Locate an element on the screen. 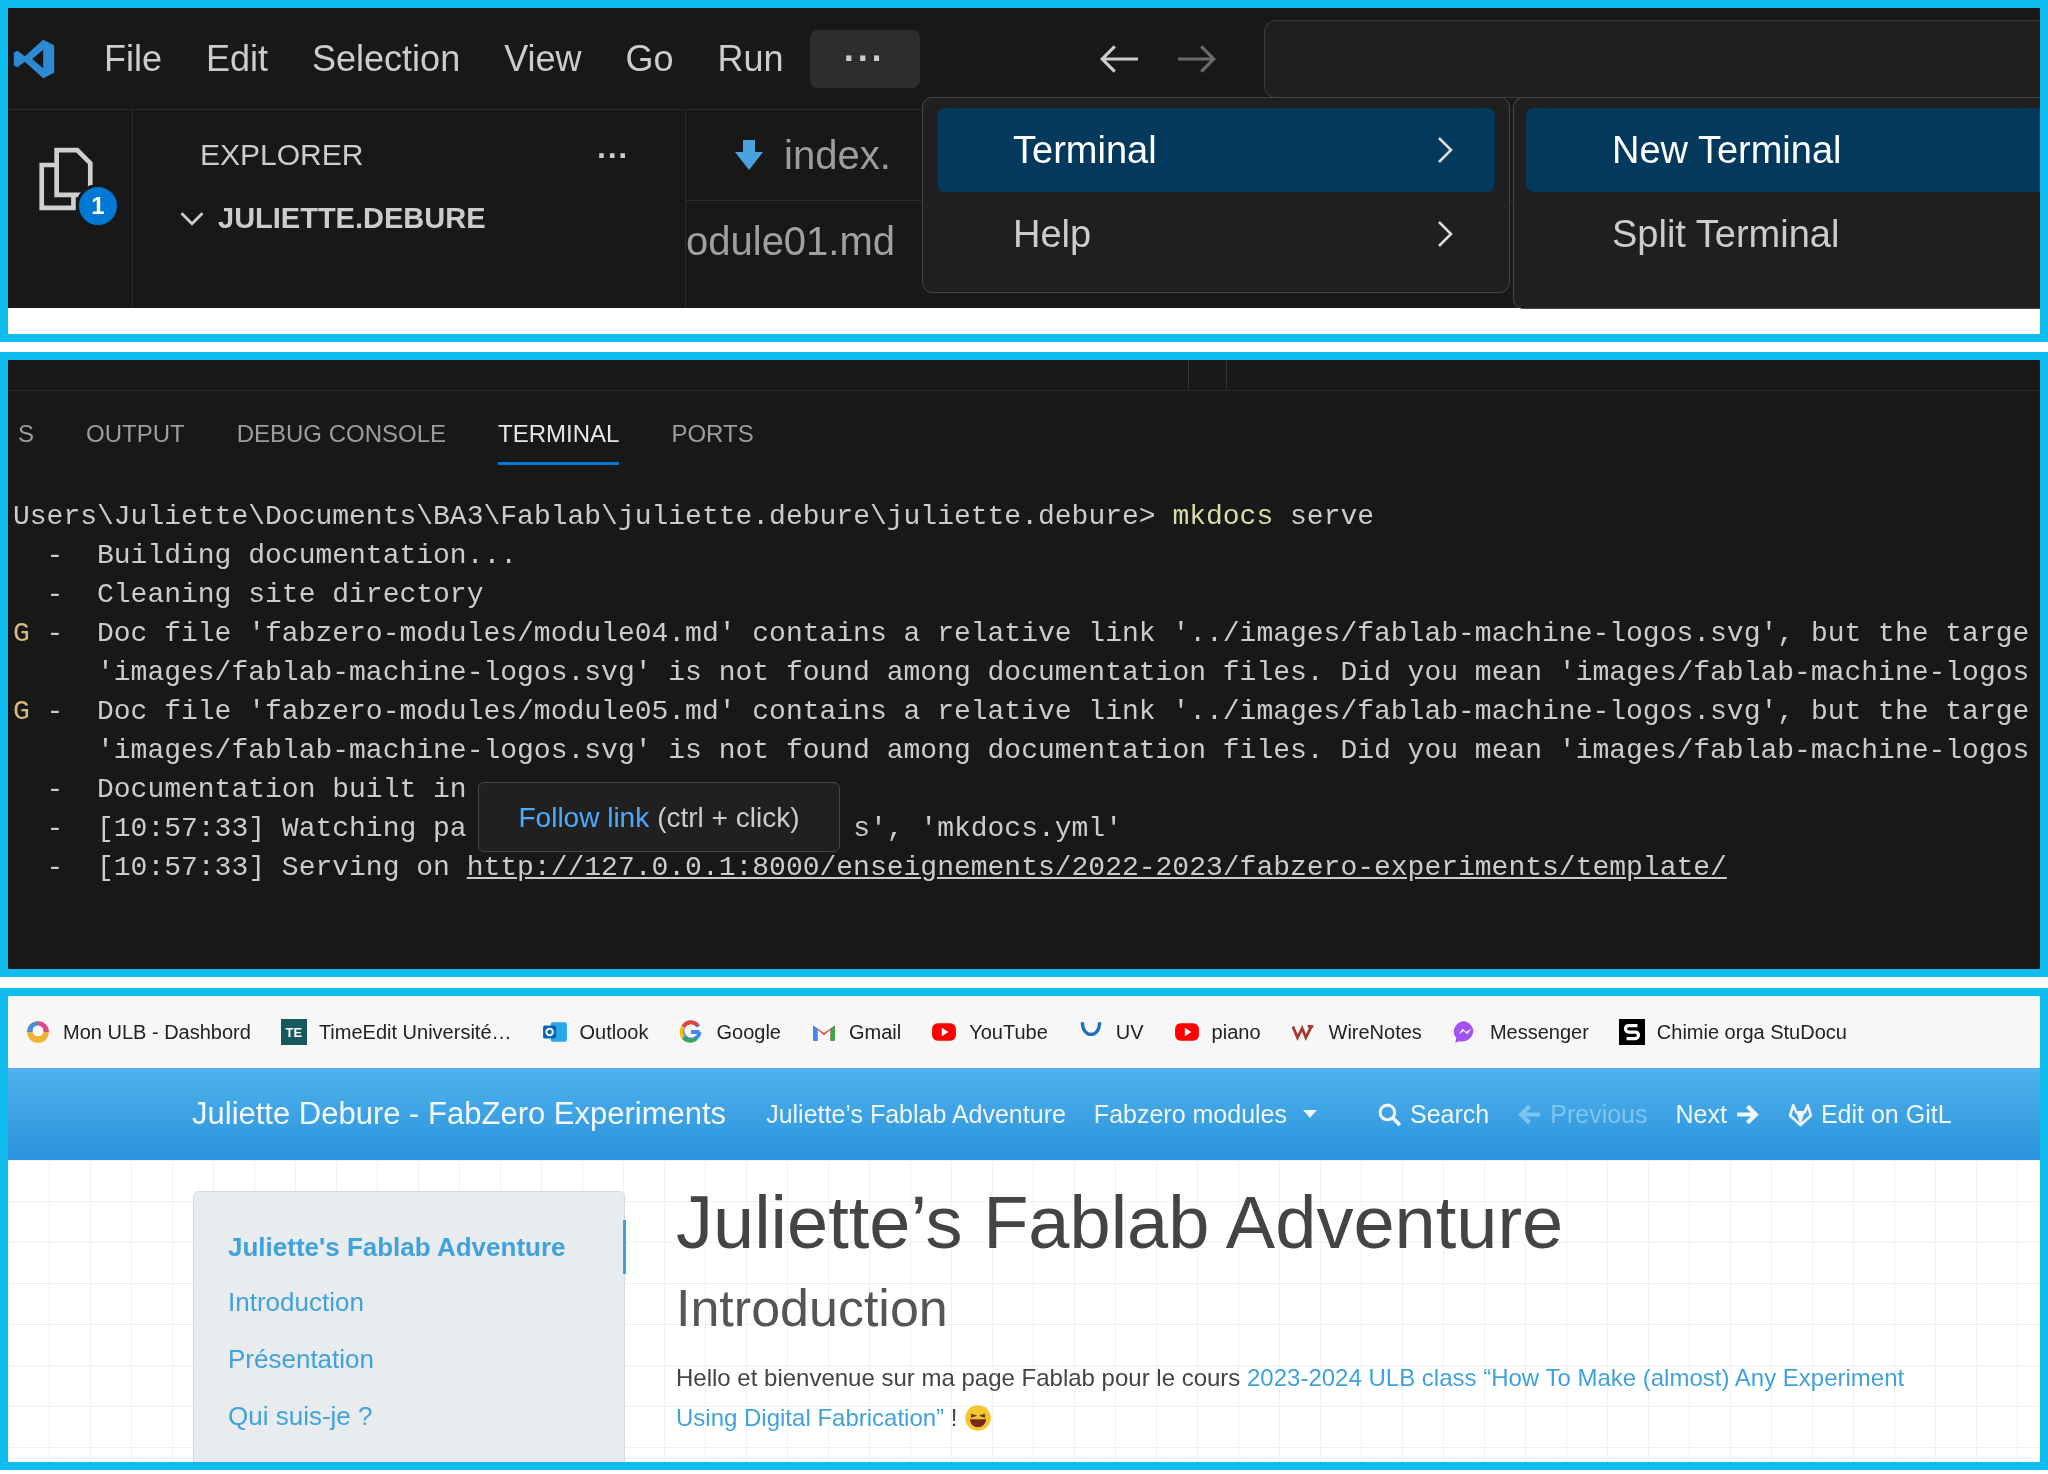 The width and height of the screenshot is (2048, 1474). output-text: [10:57:33] Watching pa is located at coordinates (282, 828).